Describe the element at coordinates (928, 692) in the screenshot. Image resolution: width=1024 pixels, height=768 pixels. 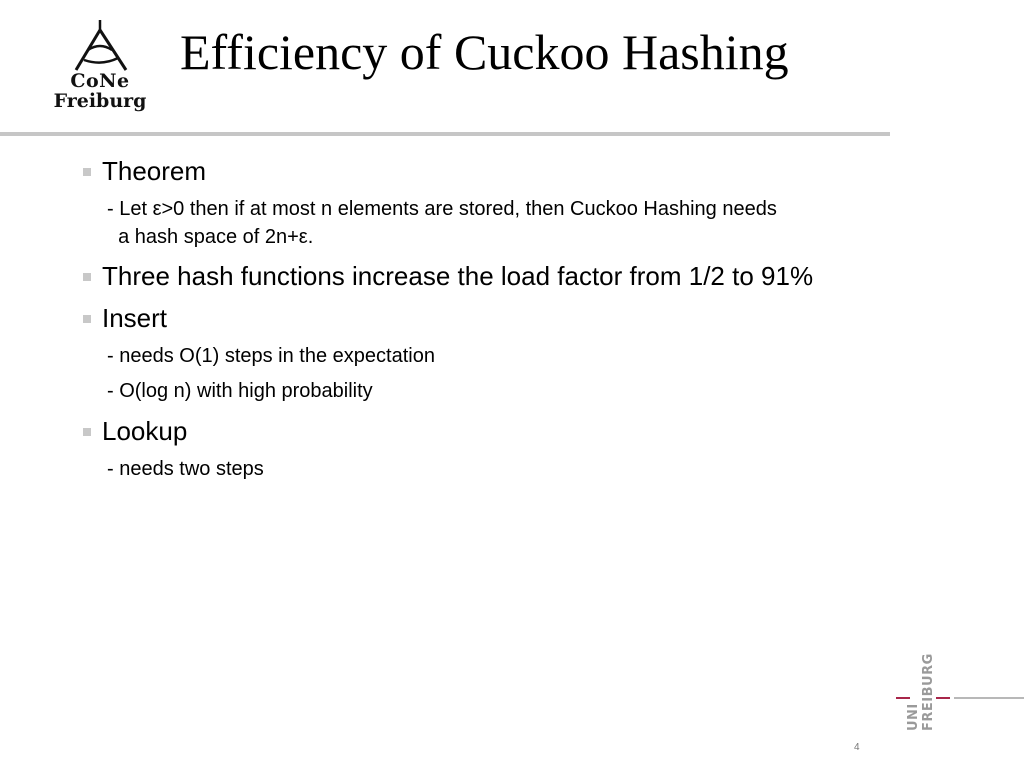
I see `logo-word-freiburg: FREIBURG` at that location.